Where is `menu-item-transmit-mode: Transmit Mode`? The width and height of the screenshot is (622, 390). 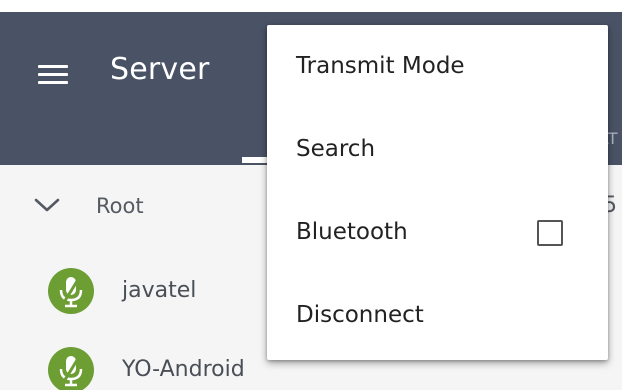
menu-item-transmit-mode: Transmit Mode is located at coordinates (437, 66).